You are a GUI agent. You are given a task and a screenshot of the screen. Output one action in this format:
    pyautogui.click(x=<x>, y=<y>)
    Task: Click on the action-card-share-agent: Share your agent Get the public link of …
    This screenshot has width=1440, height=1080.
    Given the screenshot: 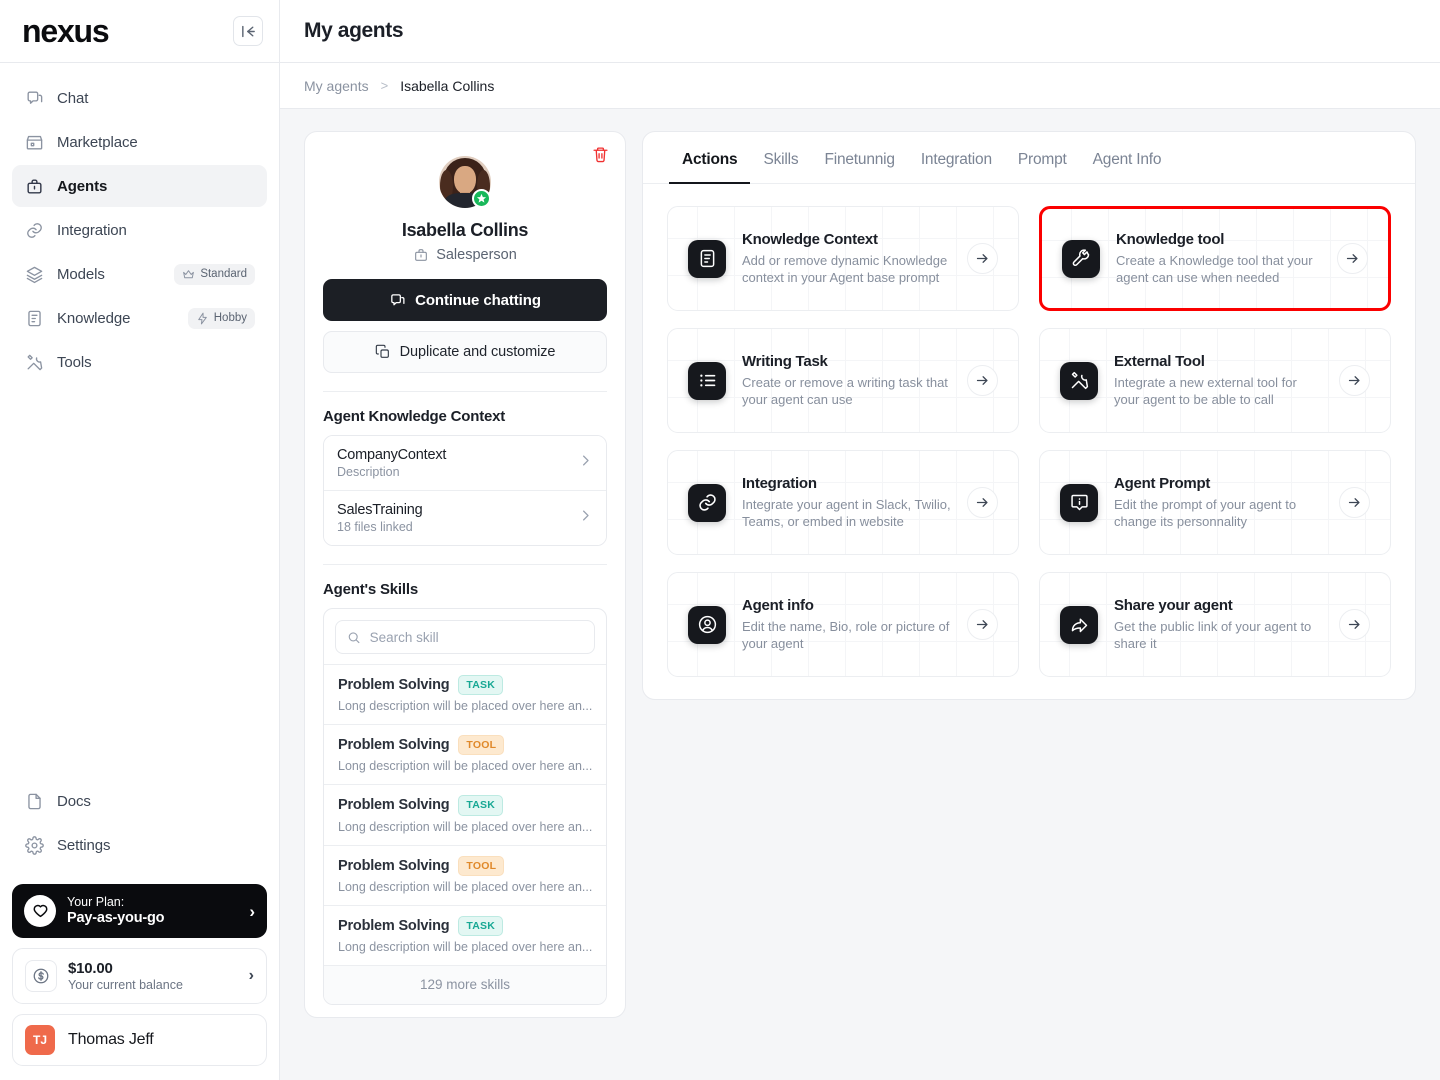 What is the action you would take?
    pyautogui.click(x=1215, y=624)
    